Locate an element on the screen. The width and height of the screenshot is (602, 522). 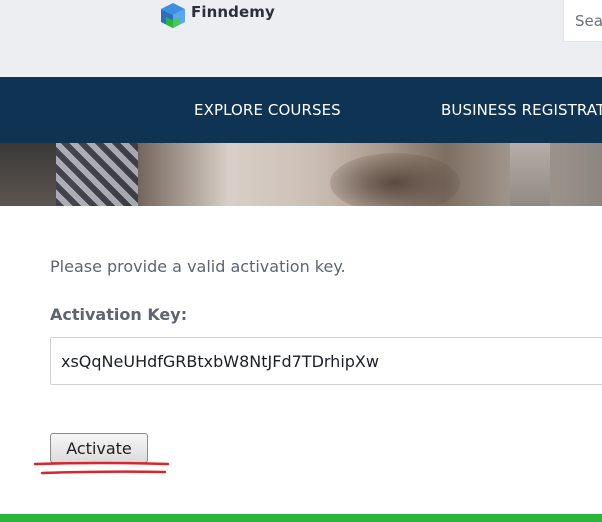
hero-banner-image is located at coordinates (301, 174).